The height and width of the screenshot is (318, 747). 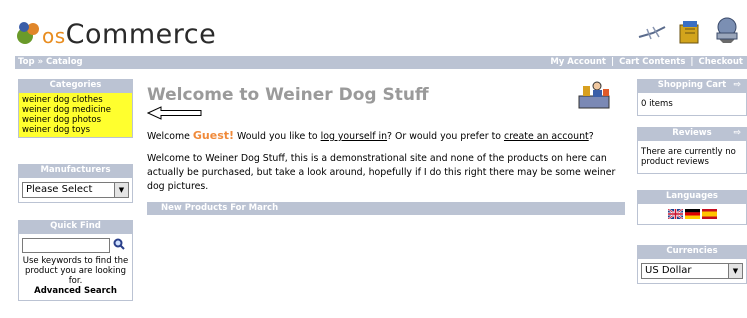 I want to click on shopping-cart-box: Shopping Cart ⇨ 0 items, so click(x=692, y=97).